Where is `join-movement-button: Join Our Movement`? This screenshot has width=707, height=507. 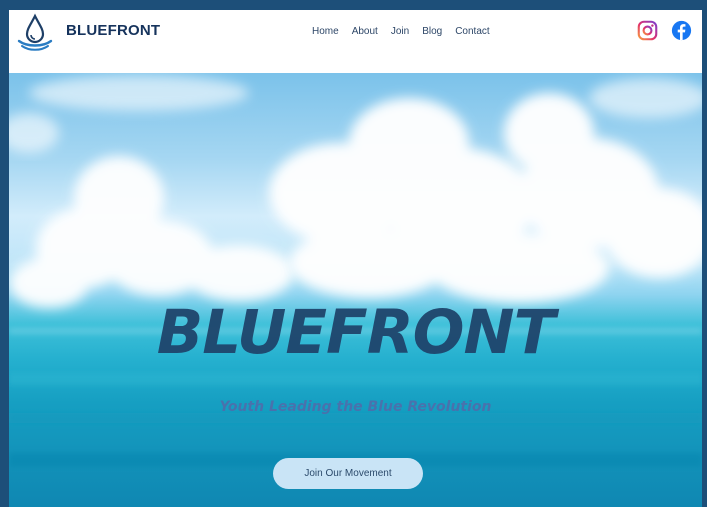 join-movement-button: Join Our Movement is located at coordinates (348, 473).